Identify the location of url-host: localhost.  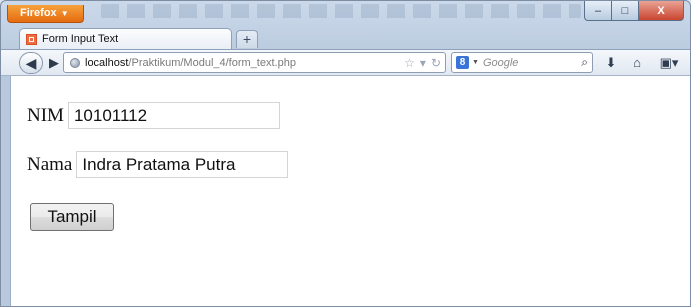
(107, 62).